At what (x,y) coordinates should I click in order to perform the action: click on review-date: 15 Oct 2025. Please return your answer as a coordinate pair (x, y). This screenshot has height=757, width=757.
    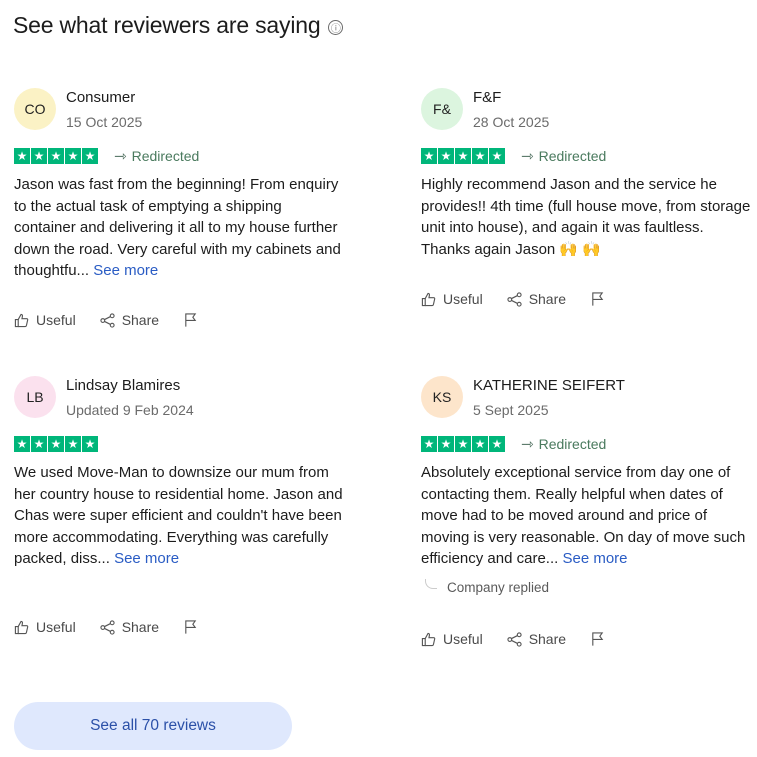
    Looking at the image, I should click on (104, 122).